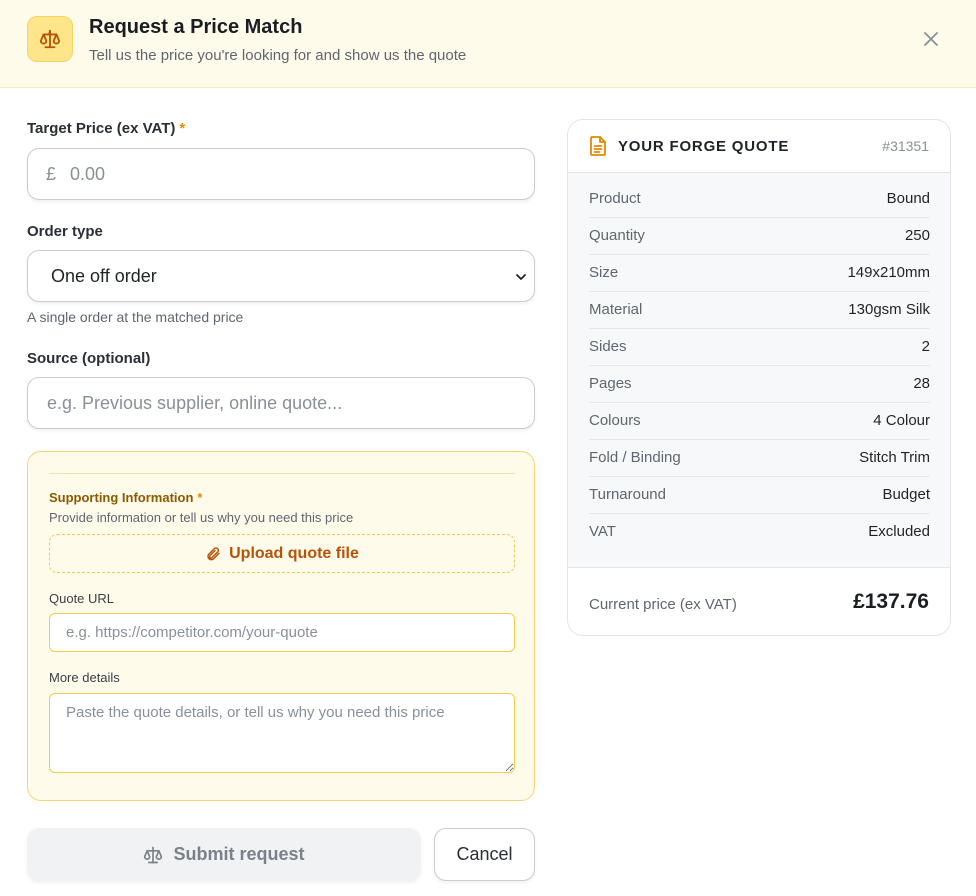 The width and height of the screenshot is (976, 896). What do you see at coordinates (135, 317) in the screenshot?
I see `order-type-helper: A single order at the matched price` at bounding box center [135, 317].